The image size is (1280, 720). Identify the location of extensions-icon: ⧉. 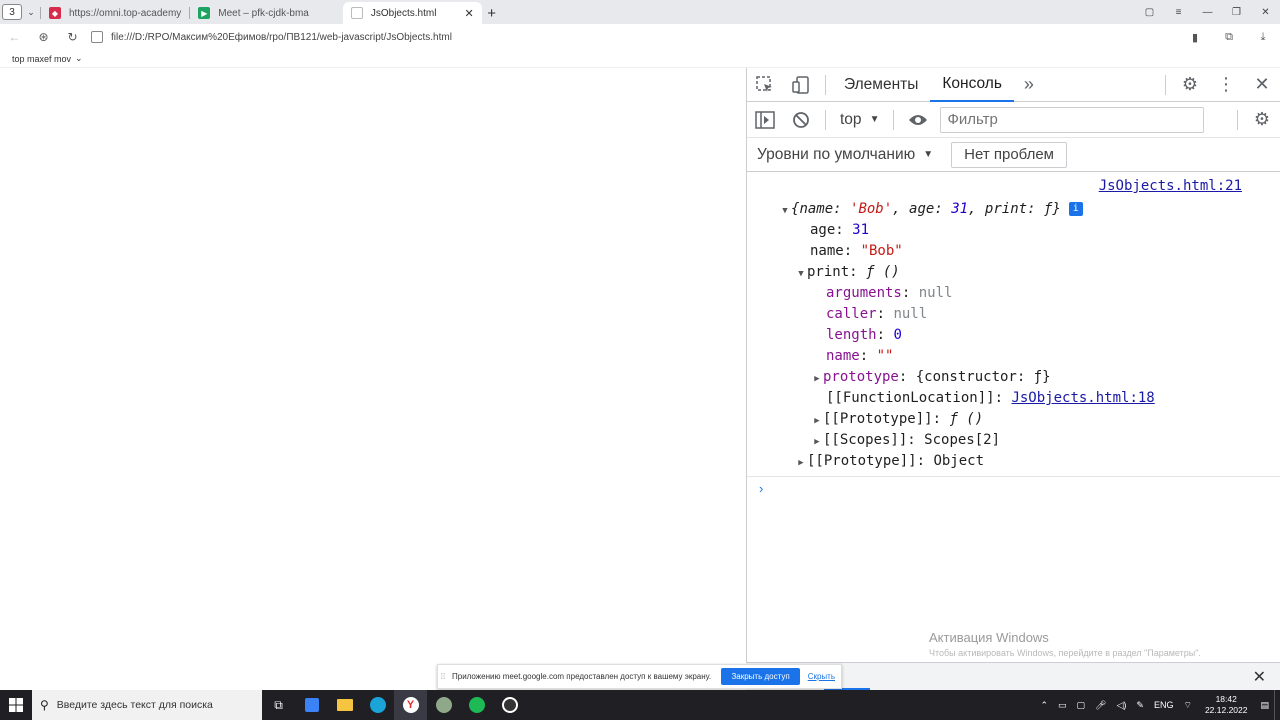
(1229, 37).